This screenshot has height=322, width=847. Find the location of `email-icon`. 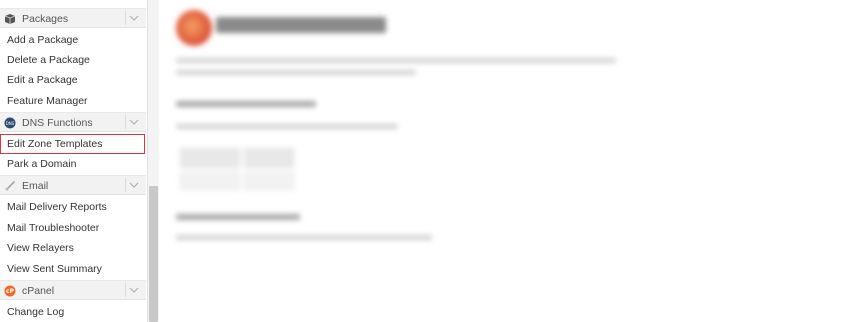

email-icon is located at coordinates (10, 186).